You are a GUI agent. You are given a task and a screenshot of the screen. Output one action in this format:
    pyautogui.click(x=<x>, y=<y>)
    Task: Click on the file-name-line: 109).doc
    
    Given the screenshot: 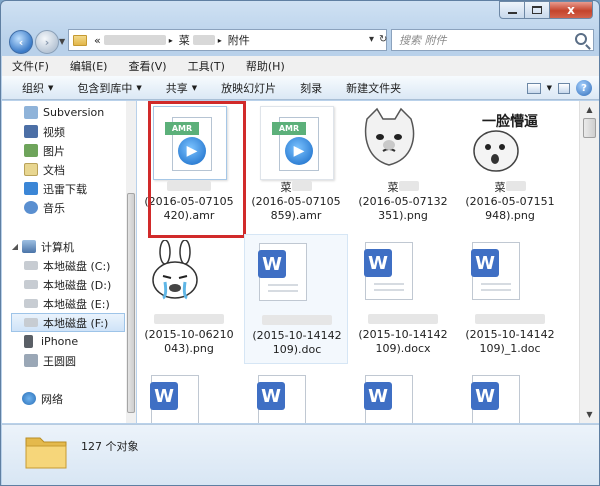 What is the action you would take?
    pyautogui.click(x=297, y=349)
    